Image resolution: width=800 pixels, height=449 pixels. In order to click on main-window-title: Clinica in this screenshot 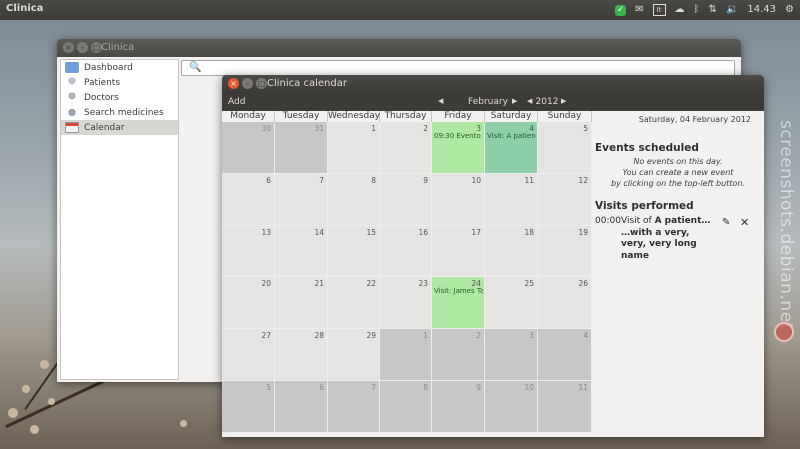, I will do `click(118, 47)`.